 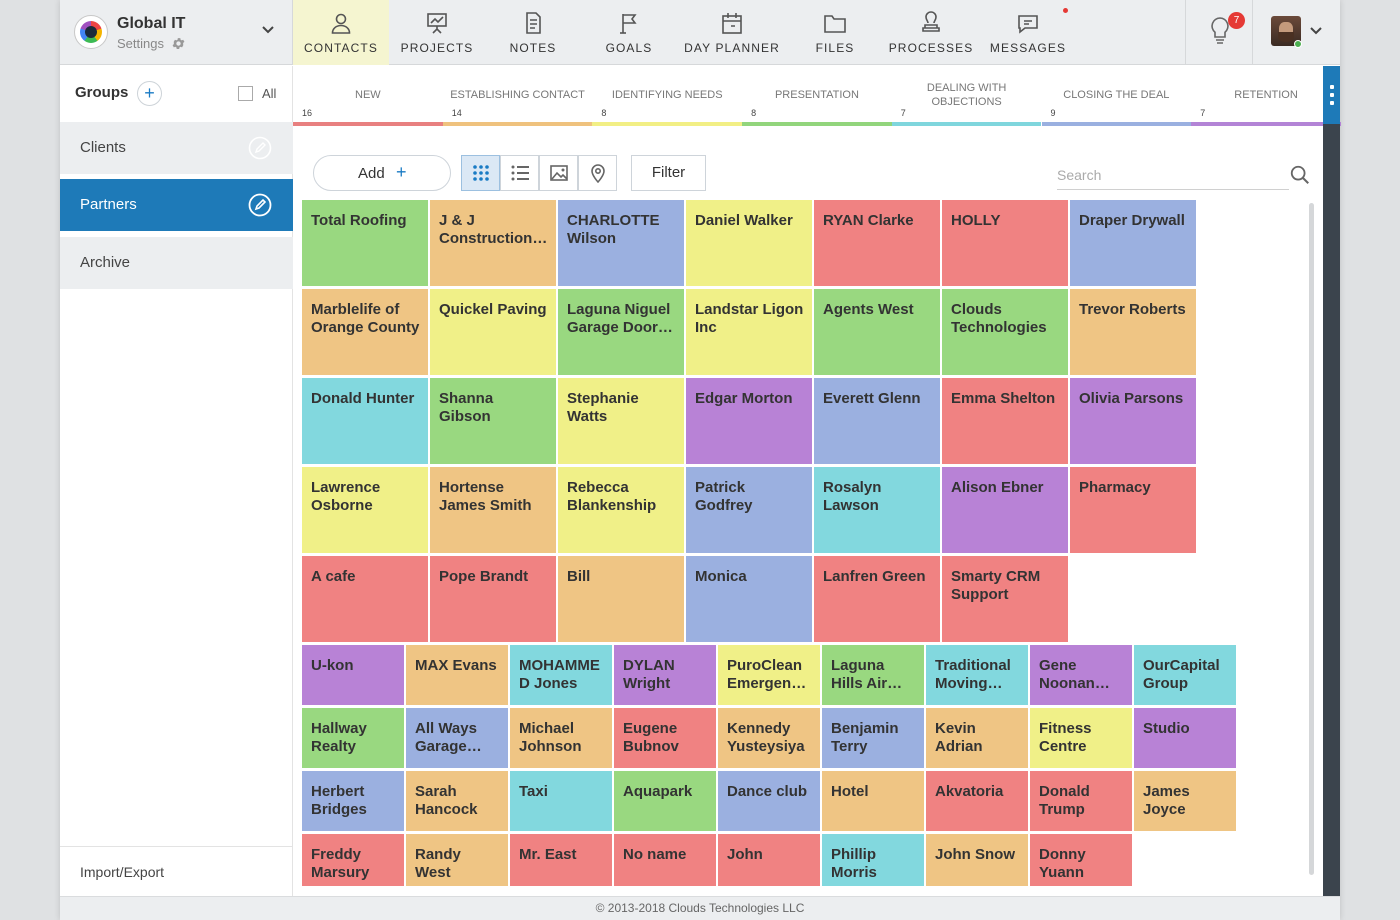 What do you see at coordinates (1081, 738) in the screenshot?
I see `contact-tile: Fitness Centre` at bounding box center [1081, 738].